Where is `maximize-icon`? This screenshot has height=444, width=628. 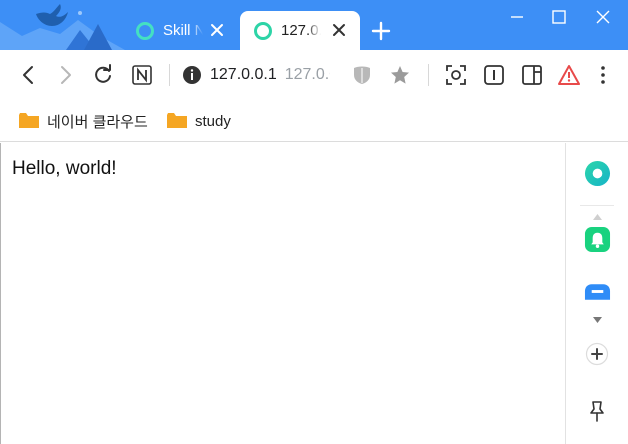
maximize-icon is located at coordinates (559, 17).